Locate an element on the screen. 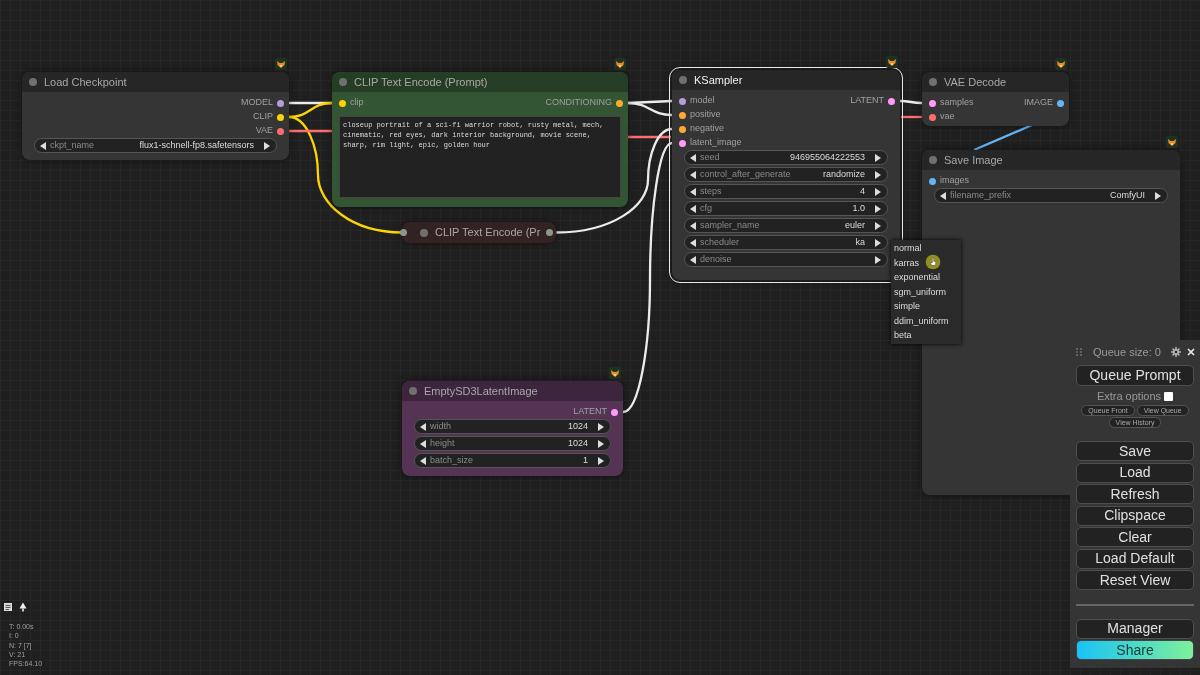 Image resolution: width=1200 pixels, height=675 pixels. widget-field: cfg 1.0 is located at coordinates (786, 208).